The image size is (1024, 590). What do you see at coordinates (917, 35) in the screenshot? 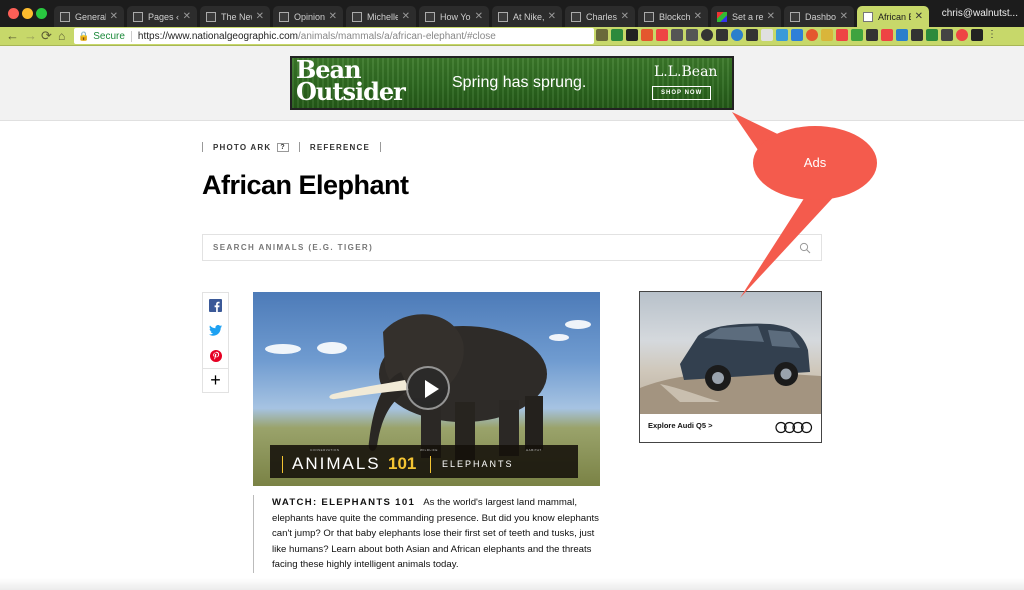
I see `bookmark-extension-icon` at bounding box center [917, 35].